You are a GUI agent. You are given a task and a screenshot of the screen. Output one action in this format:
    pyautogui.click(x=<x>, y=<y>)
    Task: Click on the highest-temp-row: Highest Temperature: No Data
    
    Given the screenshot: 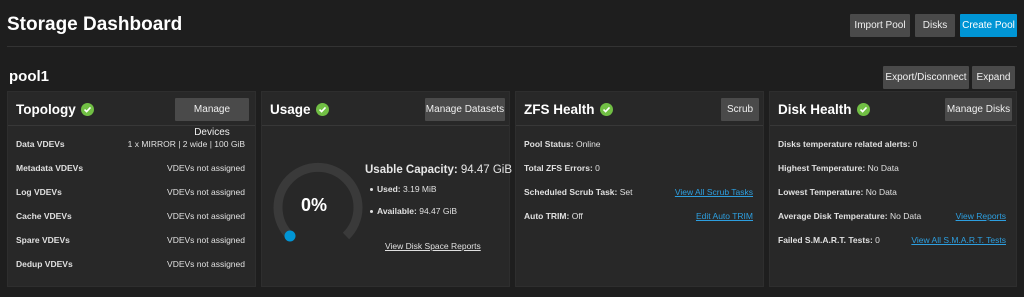 What is the action you would take?
    pyautogui.click(x=892, y=168)
    